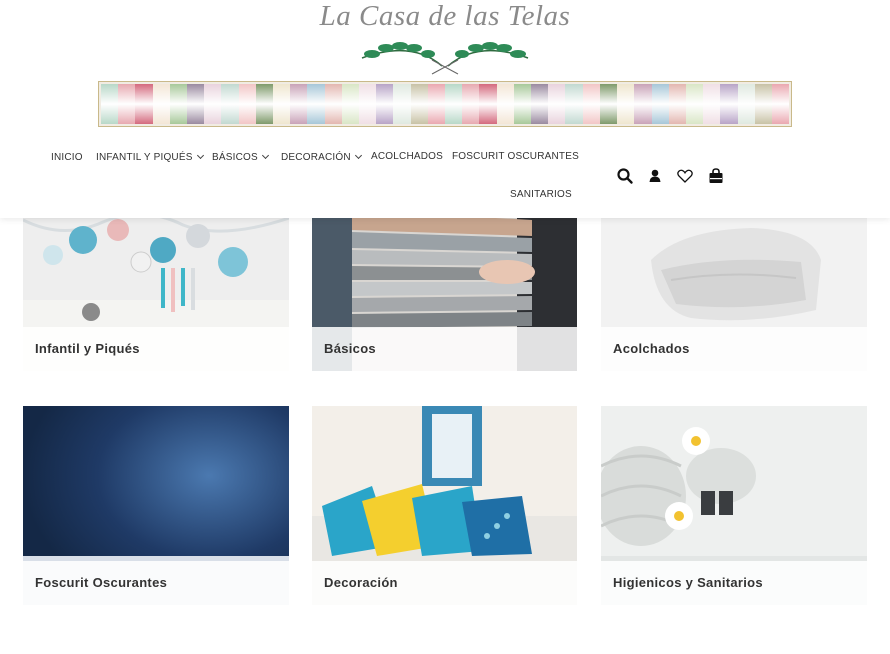  What do you see at coordinates (655, 176) in the screenshot?
I see `user-icon` at bounding box center [655, 176].